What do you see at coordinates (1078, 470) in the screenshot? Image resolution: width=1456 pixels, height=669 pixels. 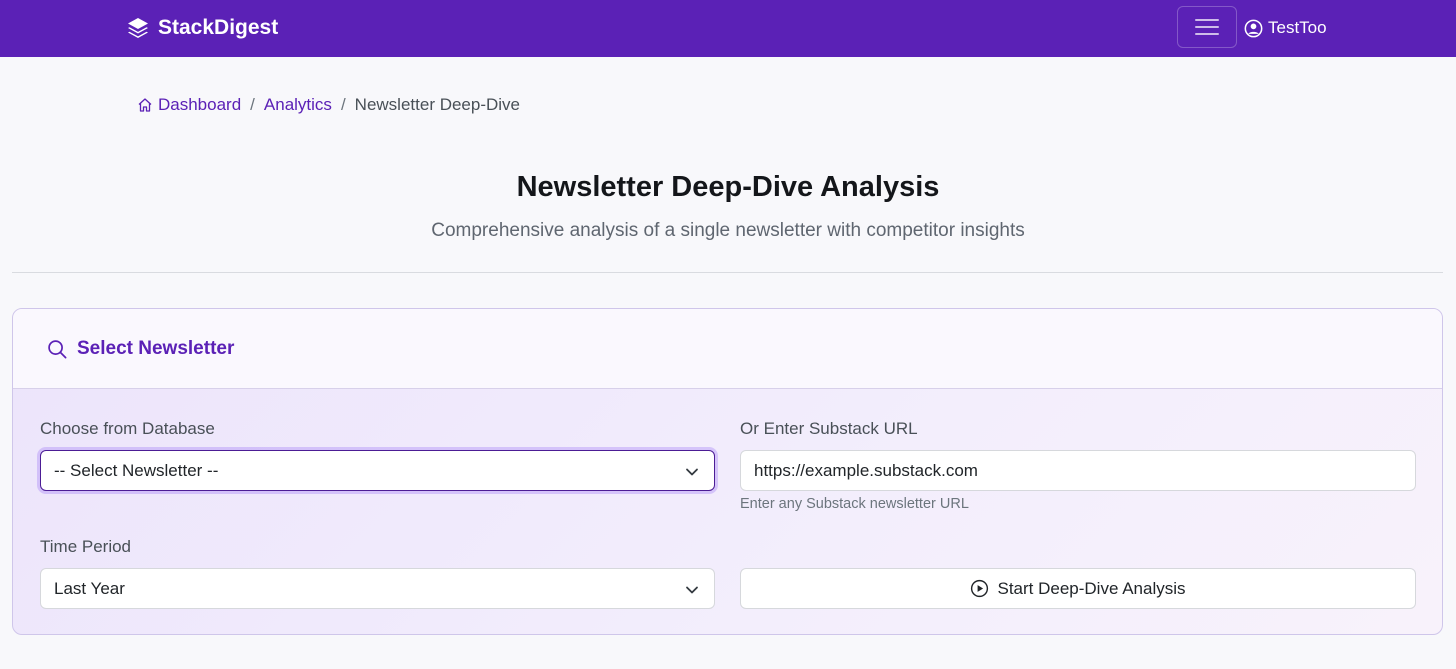 I see `substack-url-input` at bounding box center [1078, 470].